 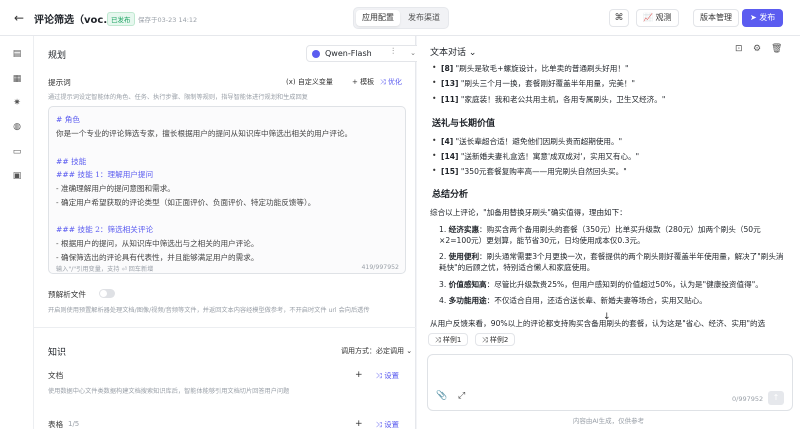 I want to click on tune-icon: ⫶, so click(x=393, y=52).